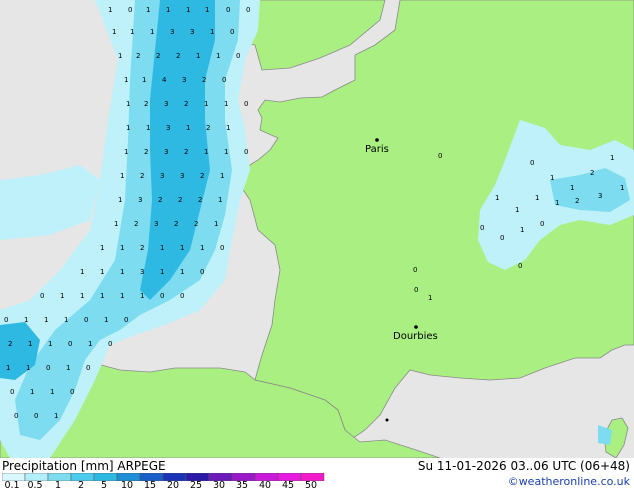 The height and width of the screenshot is (491, 634). What do you see at coordinates (219, 485) in the screenshot?
I see `scale-tick-label: 30` at bounding box center [219, 485].